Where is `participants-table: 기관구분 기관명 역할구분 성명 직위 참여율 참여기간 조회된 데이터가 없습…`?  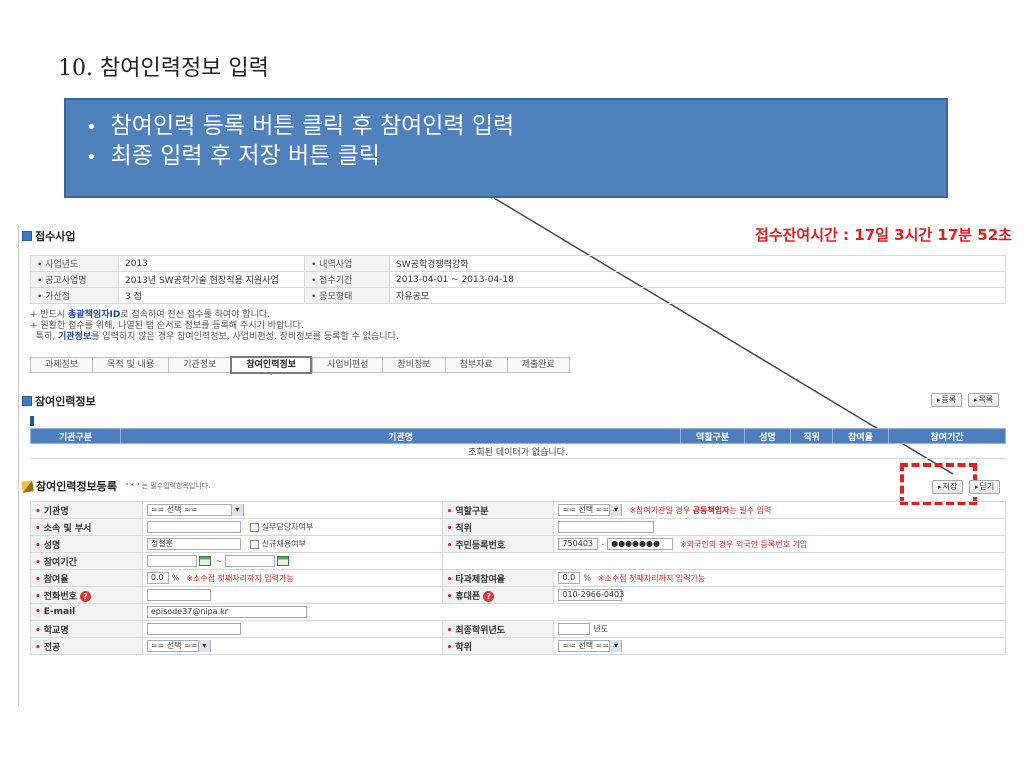 participants-table: 기관구분 기관명 역할구분 성명 직위 참여율 참여기간 조회된 데이터가 없습… is located at coordinates (518, 443).